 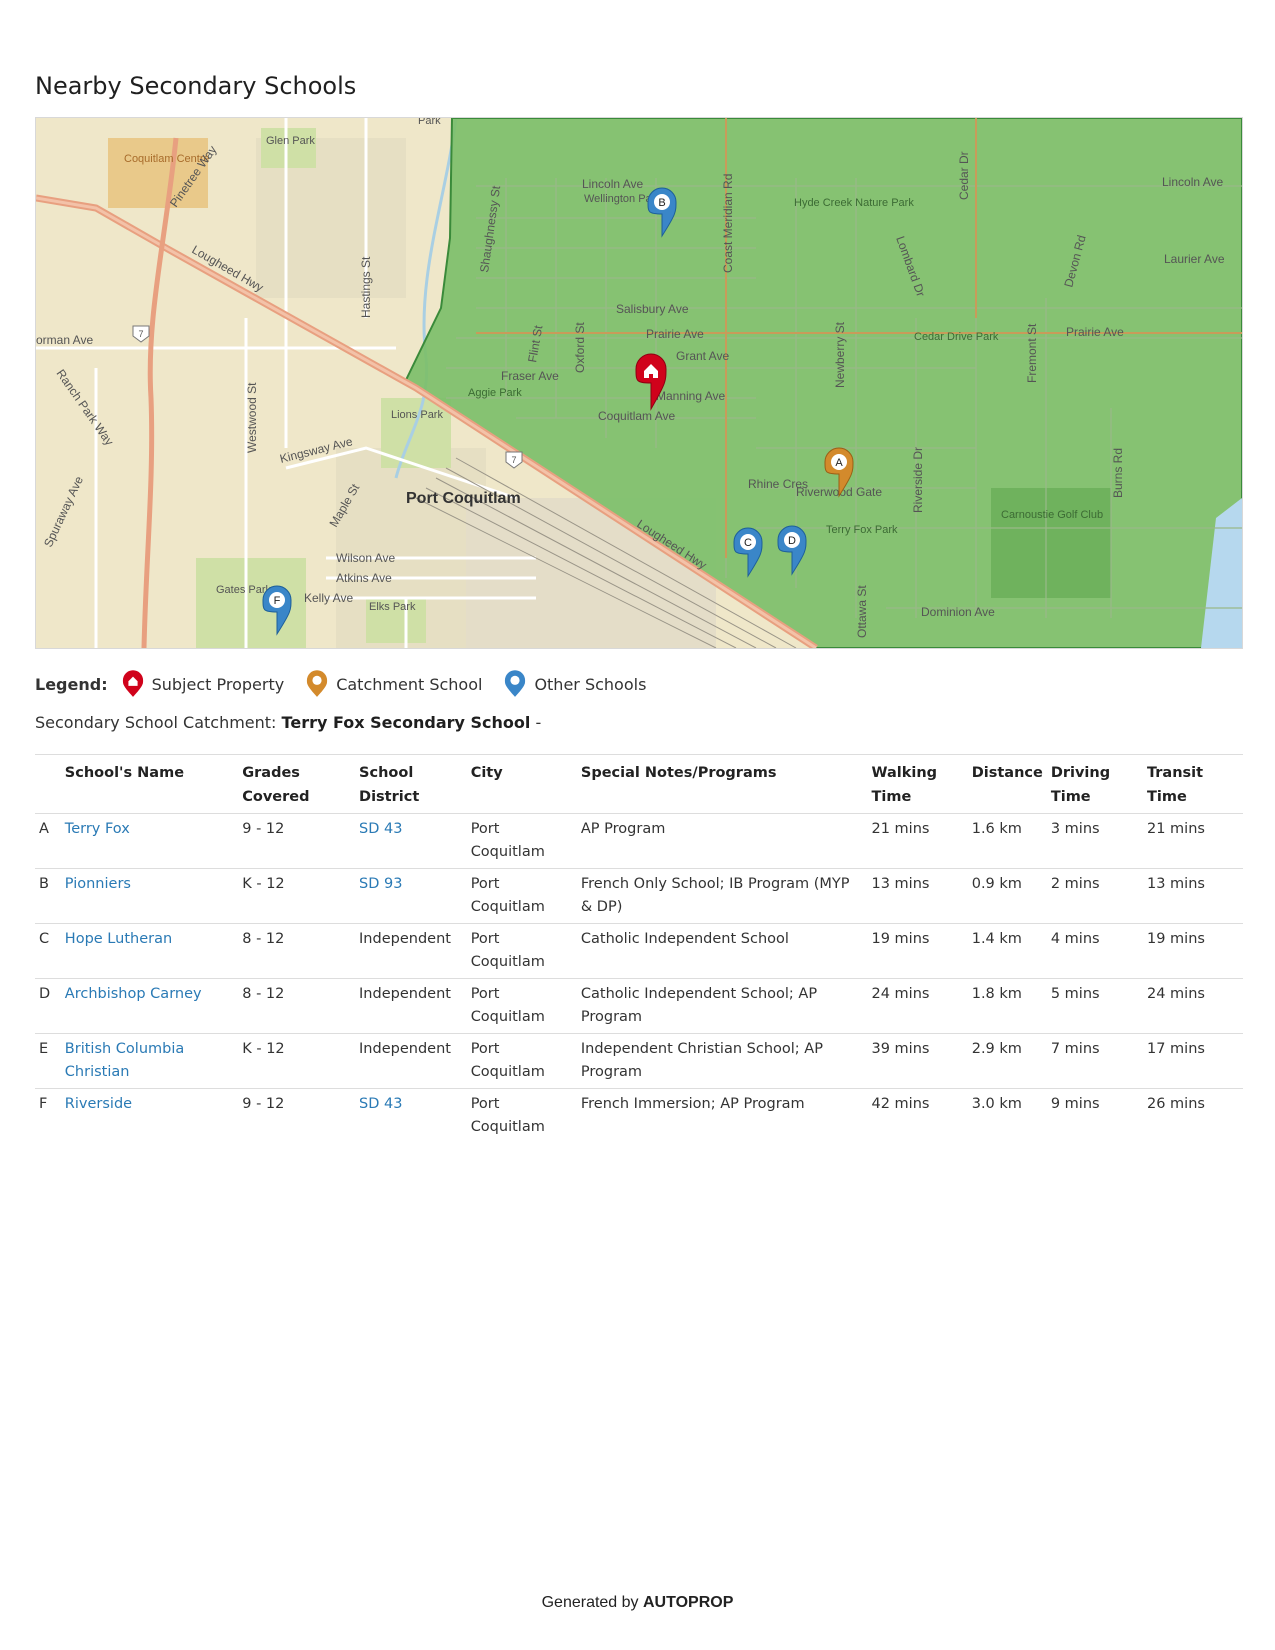 What do you see at coordinates (702, 356) in the screenshot?
I see `svg-text: Grant Ave` at bounding box center [702, 356].